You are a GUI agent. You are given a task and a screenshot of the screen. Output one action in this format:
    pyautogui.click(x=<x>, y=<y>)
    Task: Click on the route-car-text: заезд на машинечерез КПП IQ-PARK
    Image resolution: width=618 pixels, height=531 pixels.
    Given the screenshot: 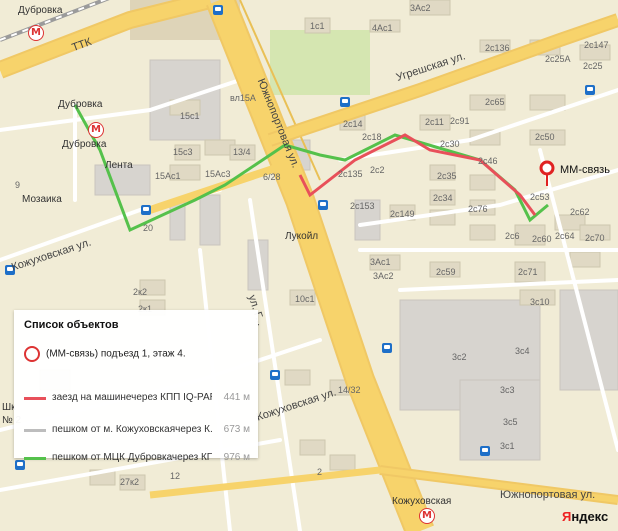 What is the action you would take?
    pyautogui.click(x=132, y=397)
    